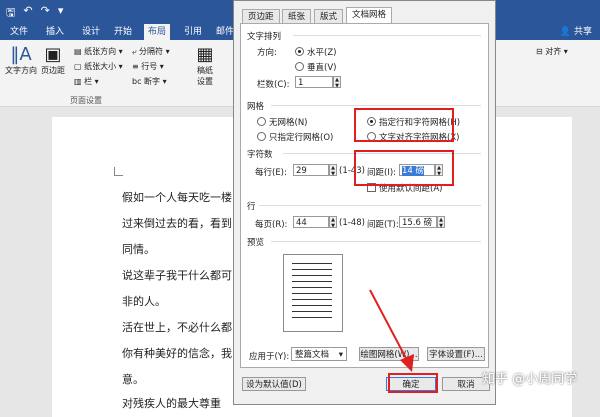  Describe the element at coordinates (352, 223) in the screenshot. I see `lines-range-label: (1-48)` at that location.